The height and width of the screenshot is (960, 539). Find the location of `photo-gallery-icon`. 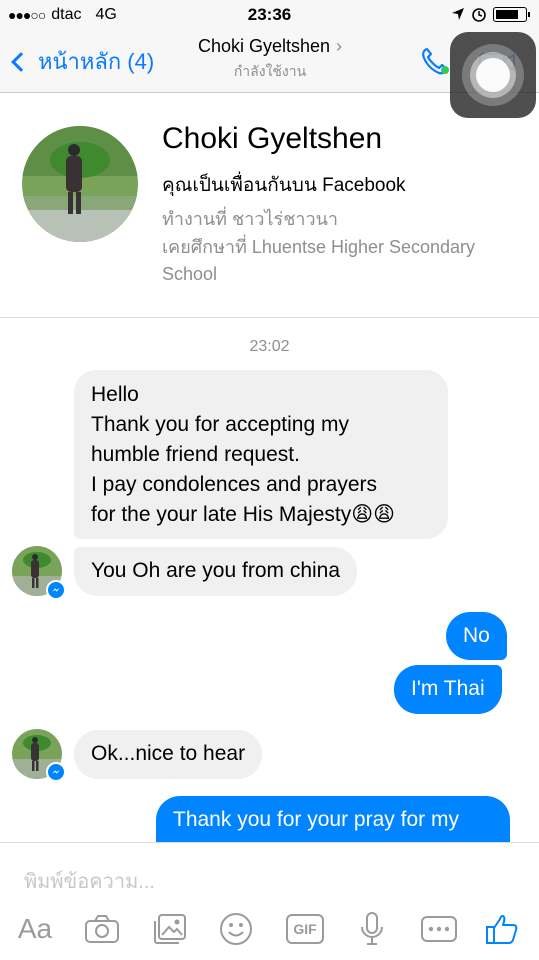

photo-gallery-icon is located at coordinates (170, 929).